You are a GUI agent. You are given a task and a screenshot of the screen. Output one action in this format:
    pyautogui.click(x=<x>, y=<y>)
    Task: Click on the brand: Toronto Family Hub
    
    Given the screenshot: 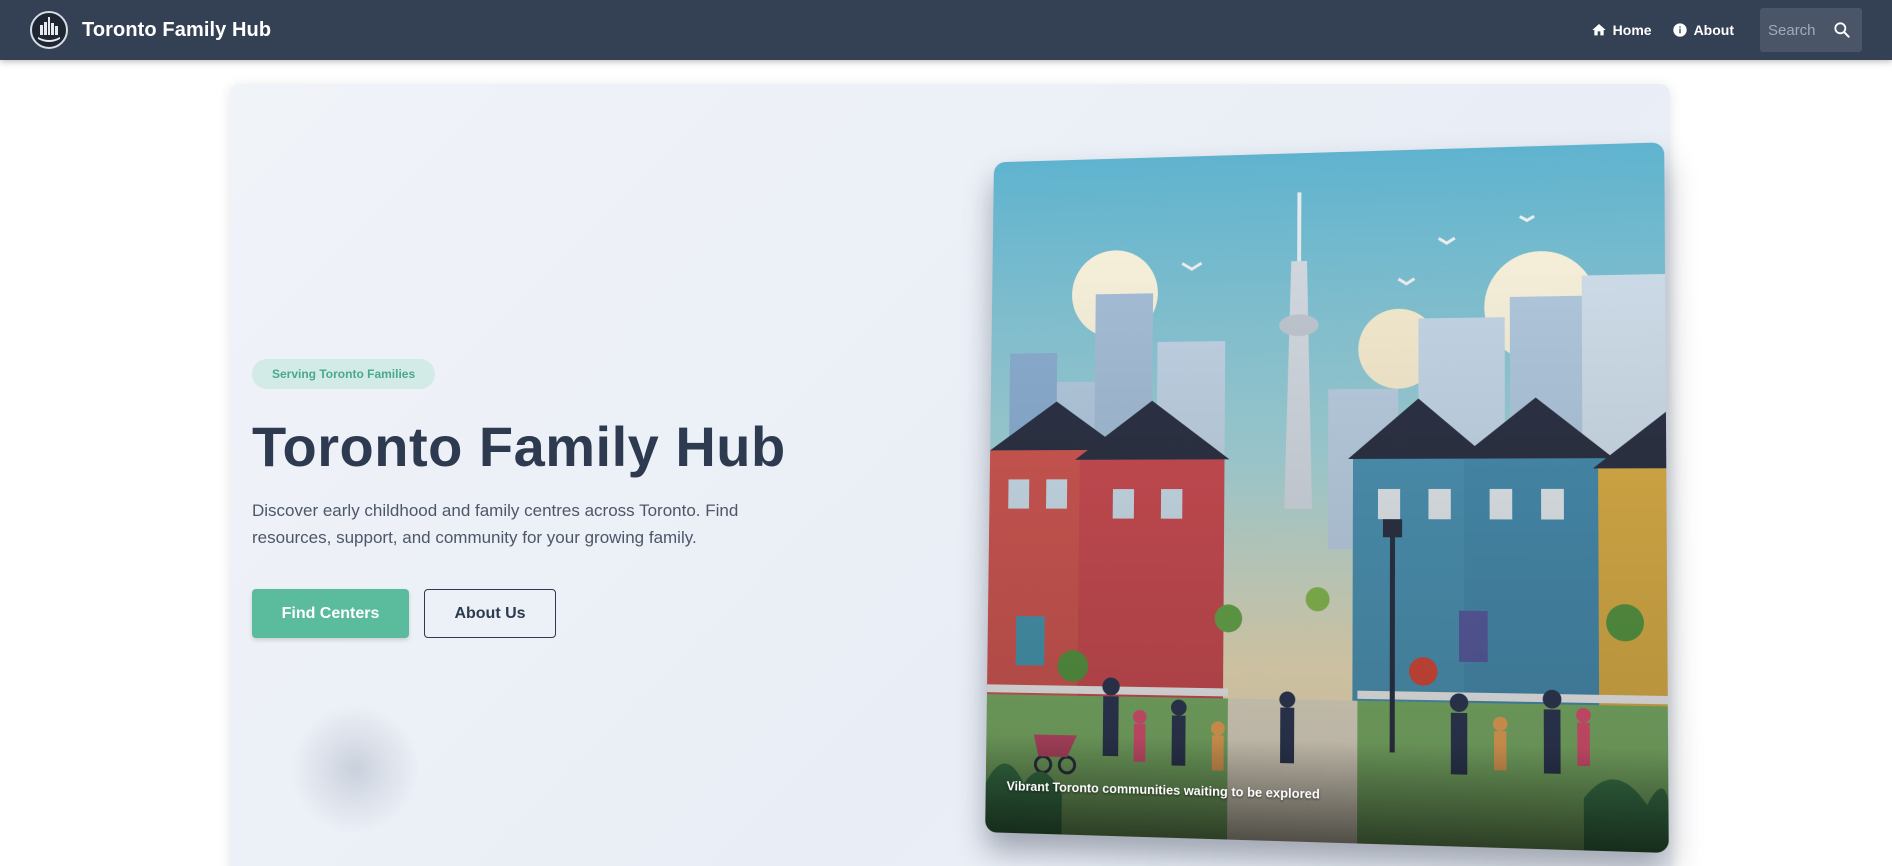 What is the action you would take?
    pyautogui.click(x=150, y=30)
    